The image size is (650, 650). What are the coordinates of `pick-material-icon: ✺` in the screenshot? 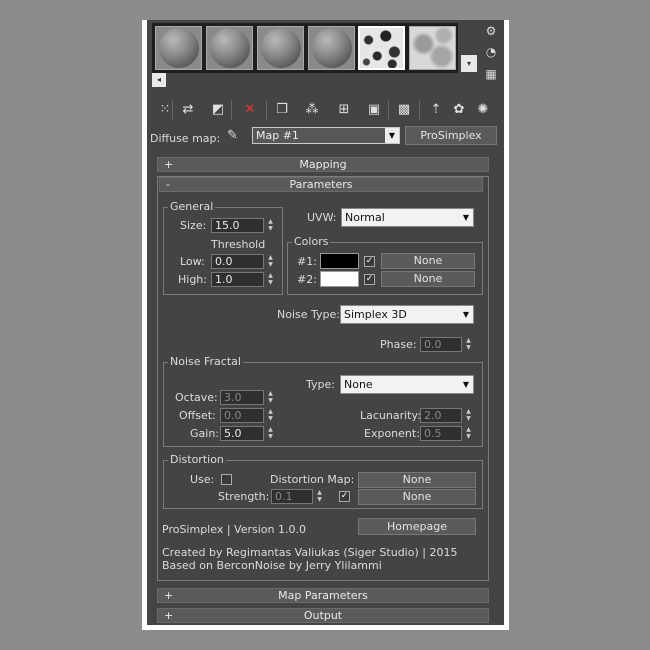 It's located at (483, 110).